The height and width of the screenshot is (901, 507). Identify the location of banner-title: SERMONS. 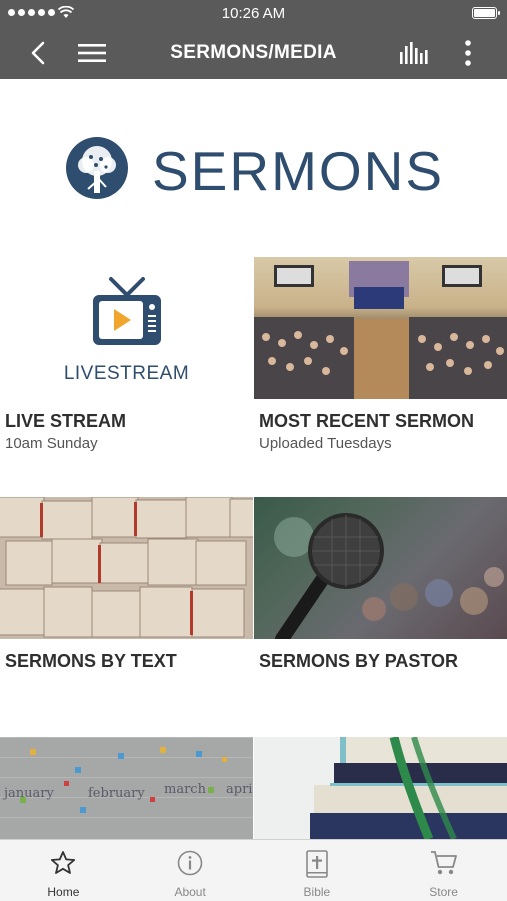
(298, 171).